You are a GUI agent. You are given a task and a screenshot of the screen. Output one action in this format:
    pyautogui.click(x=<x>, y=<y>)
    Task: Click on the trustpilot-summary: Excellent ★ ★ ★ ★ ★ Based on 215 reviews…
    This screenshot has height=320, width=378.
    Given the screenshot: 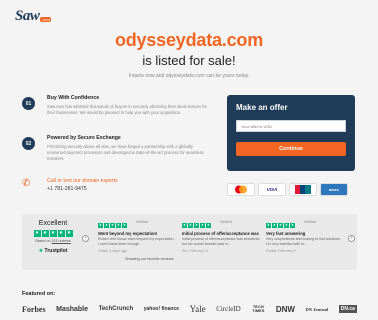 What is the action you would take?
    pyautogui.click(x=53, y=237)
    